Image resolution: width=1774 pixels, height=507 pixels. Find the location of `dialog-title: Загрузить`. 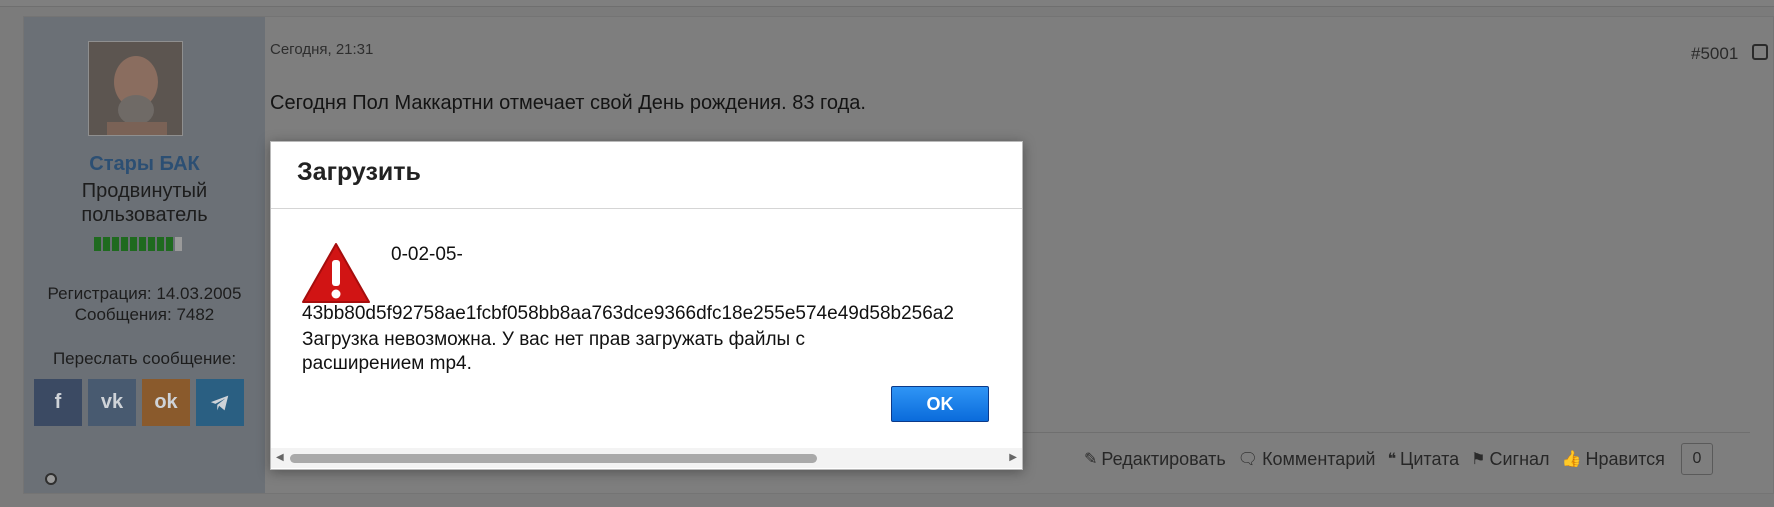

dialog-title: Загрузить is located at coordinates (359, 172).